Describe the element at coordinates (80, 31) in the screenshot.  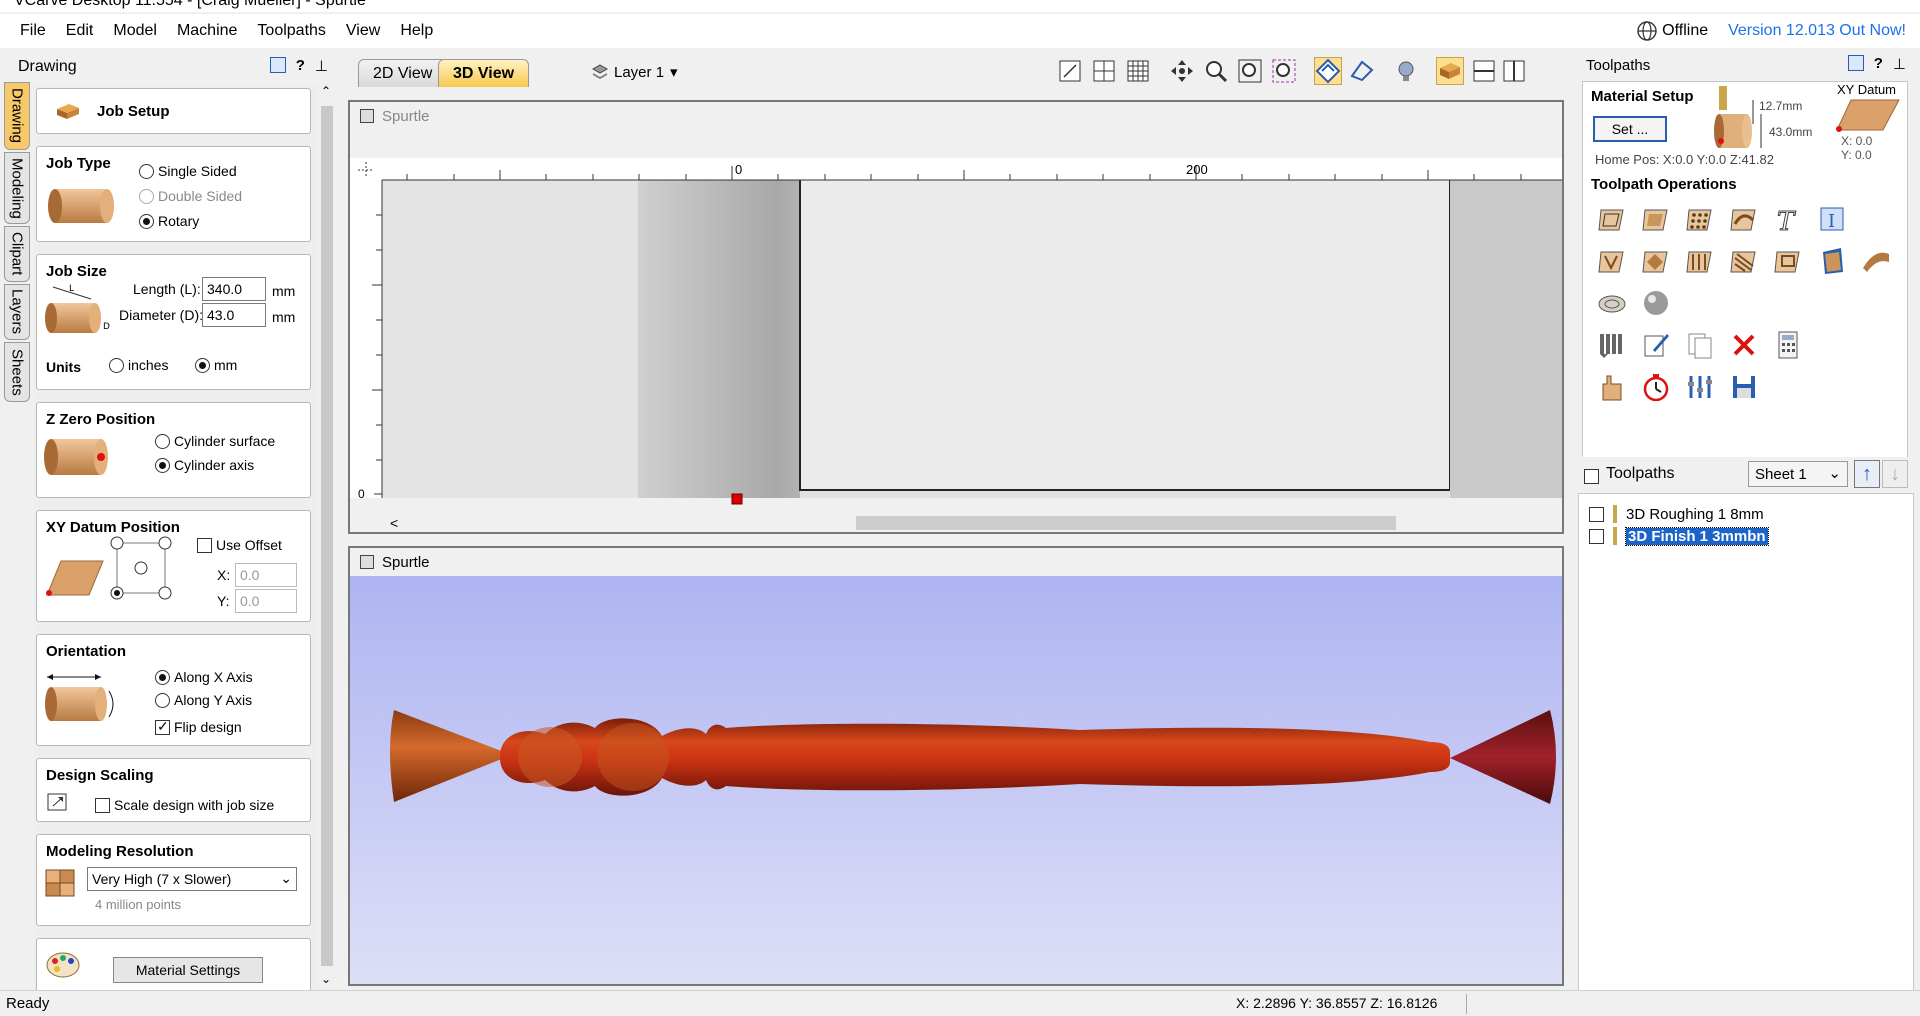
I see `menu-edit: Edit` at that location.